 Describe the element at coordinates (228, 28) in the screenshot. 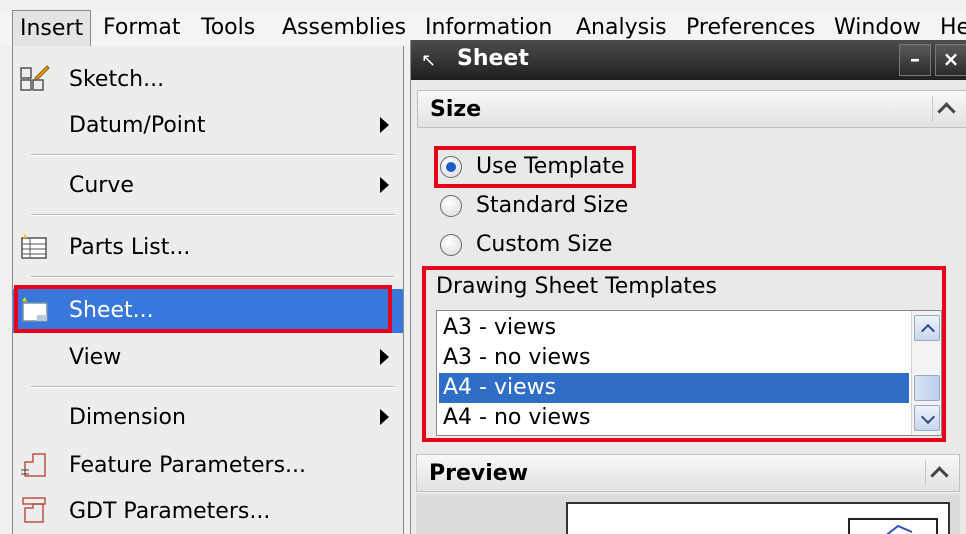

I see `menu-tools: Tools` at that location.